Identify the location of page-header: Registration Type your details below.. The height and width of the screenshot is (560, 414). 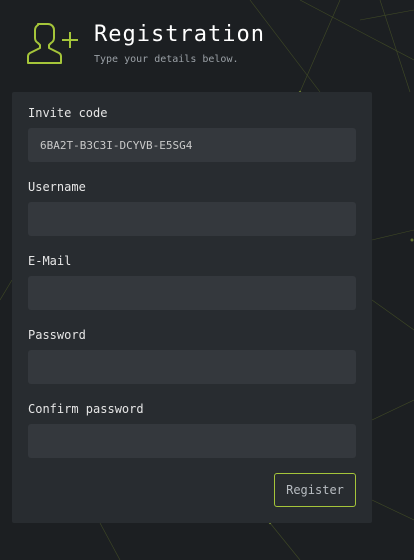
(144, 43).